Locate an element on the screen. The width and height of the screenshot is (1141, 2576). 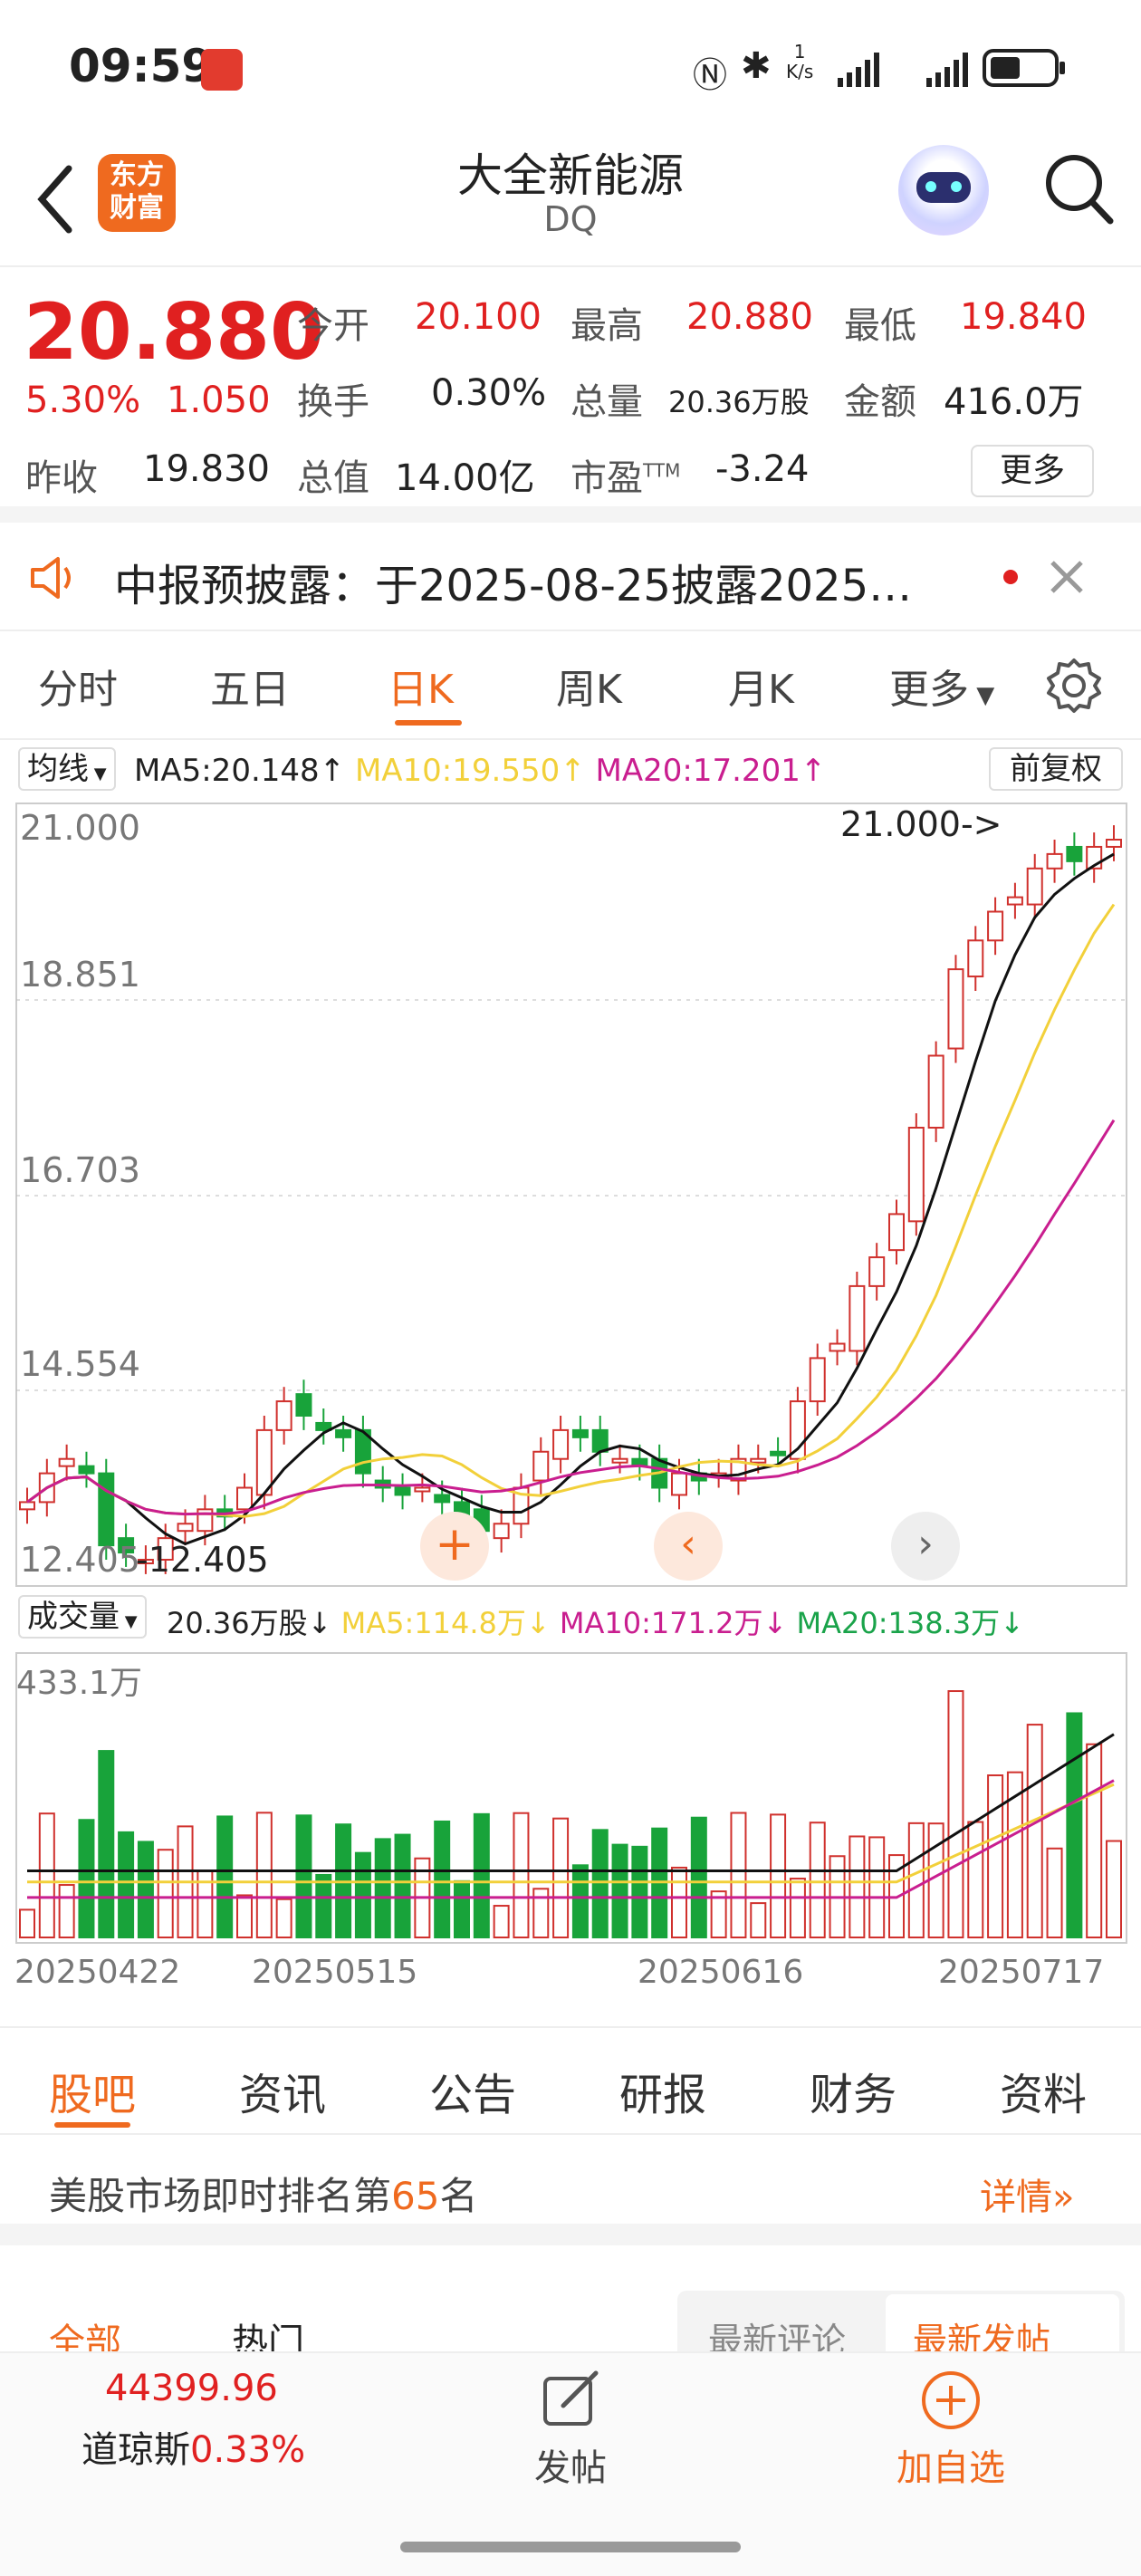
y-label-4: 14.554 is located at coordinates (80, 1364).